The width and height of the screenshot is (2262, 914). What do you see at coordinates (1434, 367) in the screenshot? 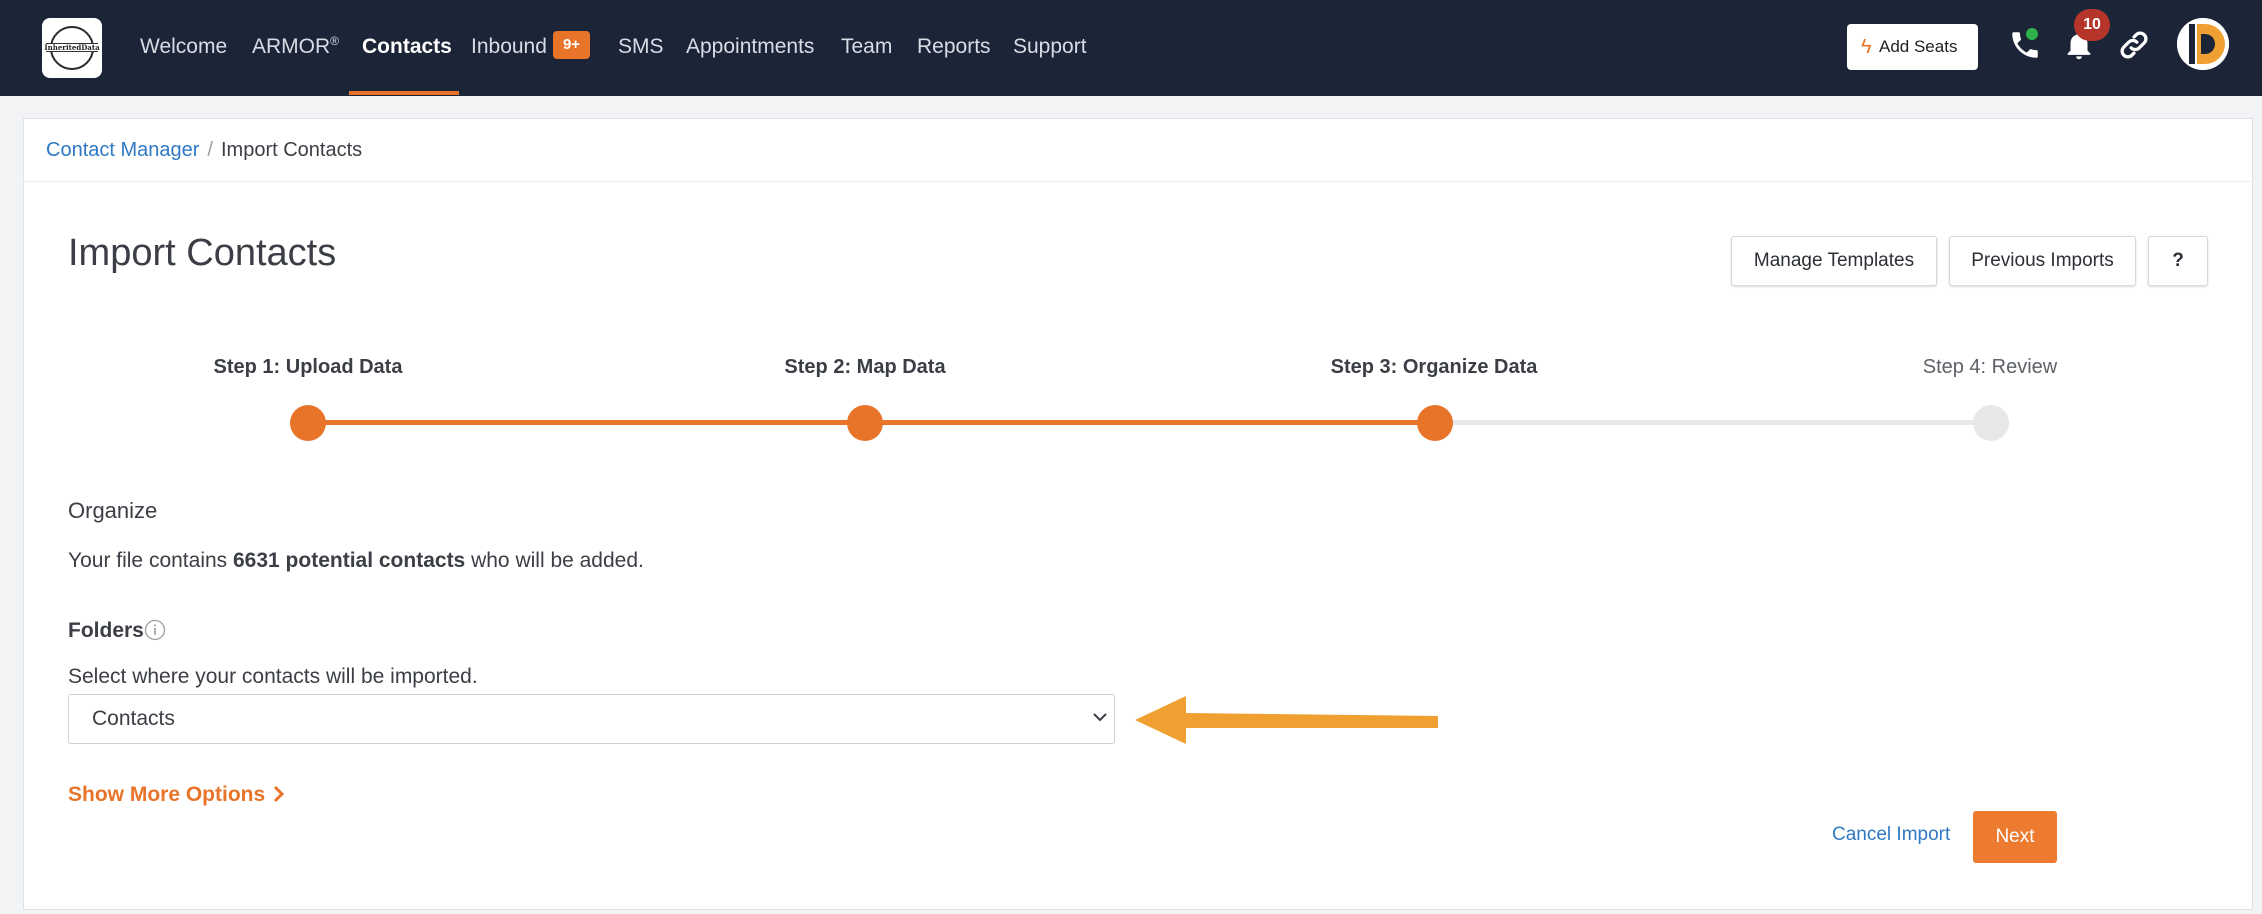
I see `step-3-label: Step 3: Organize Data` at bounding box center [1434, 367].